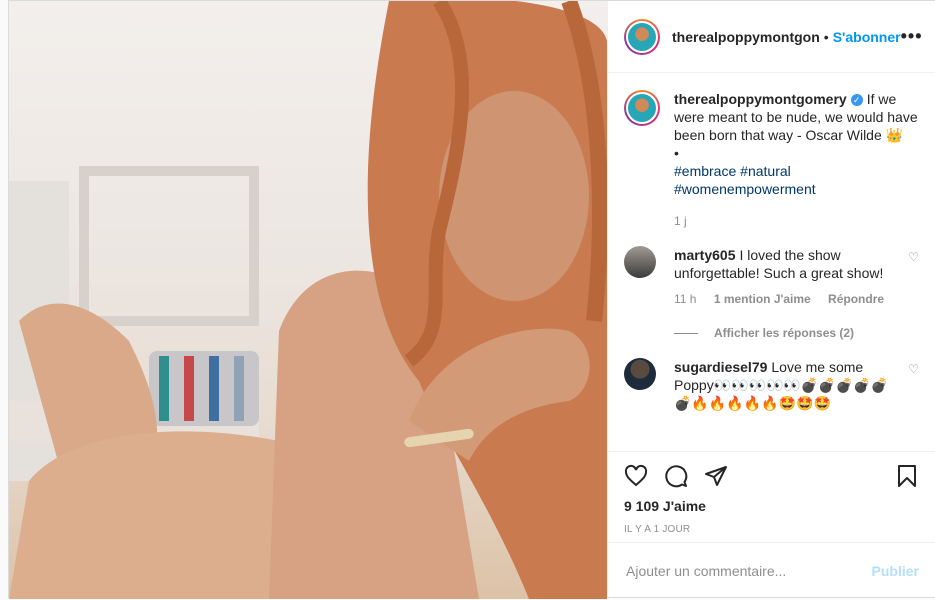  Describe the element at coordinates (912, 36) in the screenshot. I see `more-options-icon: •••` at that location.